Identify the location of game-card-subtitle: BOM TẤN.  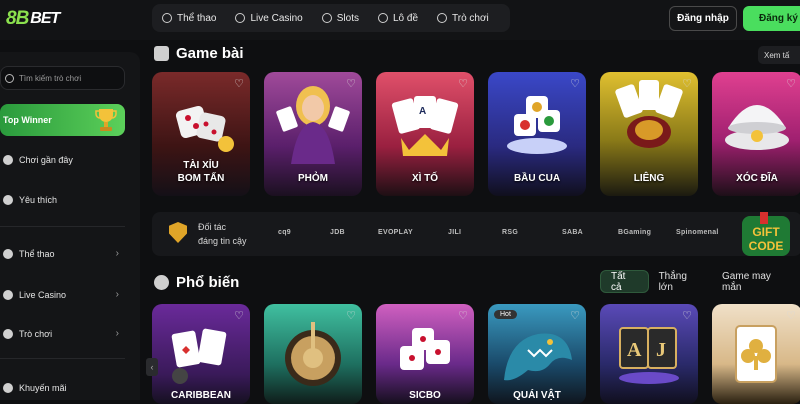
(201, 178).